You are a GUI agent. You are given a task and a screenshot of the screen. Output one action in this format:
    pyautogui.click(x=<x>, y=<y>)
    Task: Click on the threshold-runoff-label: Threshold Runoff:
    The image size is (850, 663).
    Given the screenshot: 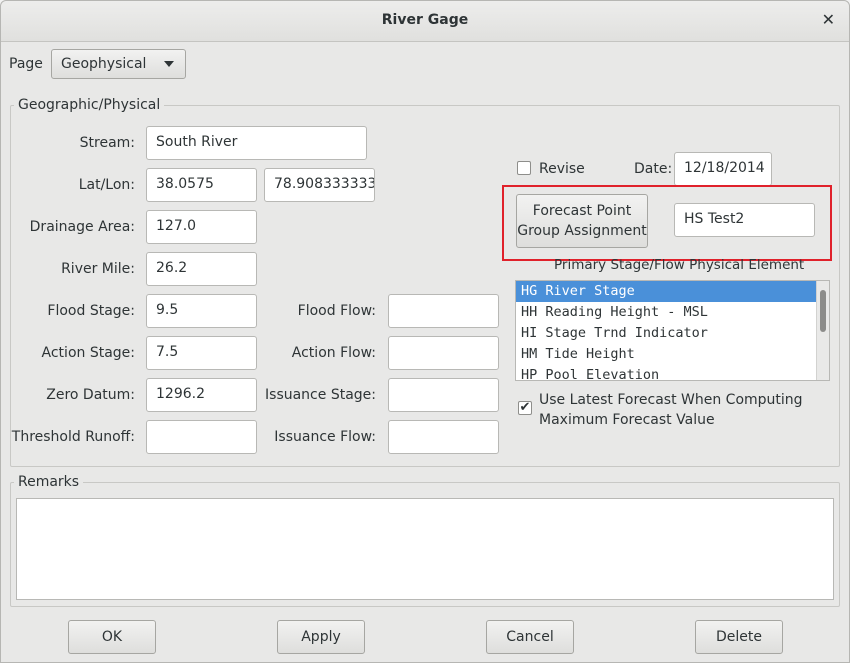 What is the action you would take?
    pyautogui.click(x=73, y=437)
    